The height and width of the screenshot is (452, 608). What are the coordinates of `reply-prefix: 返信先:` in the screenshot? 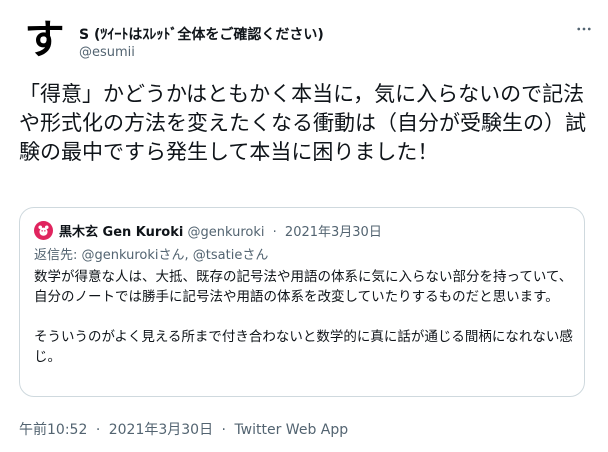 It's located at (58, 255).